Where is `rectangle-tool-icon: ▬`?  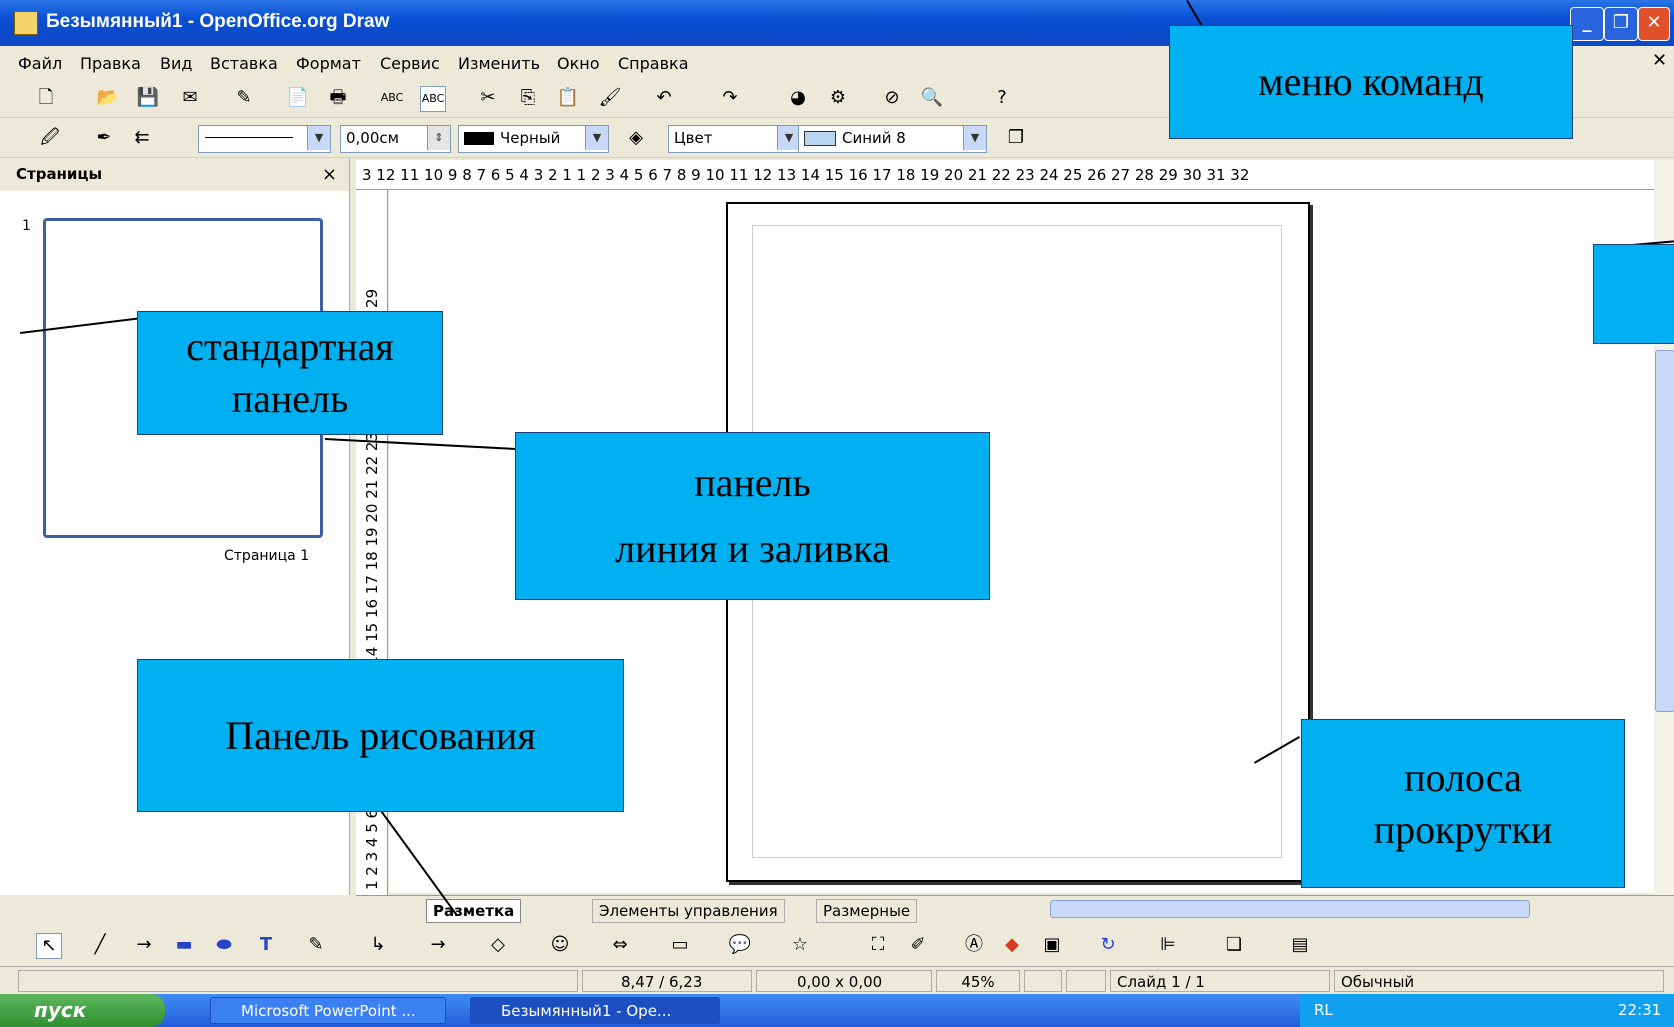 rectangle-tool-icon: ▬ is located at coordinates (184, 945).